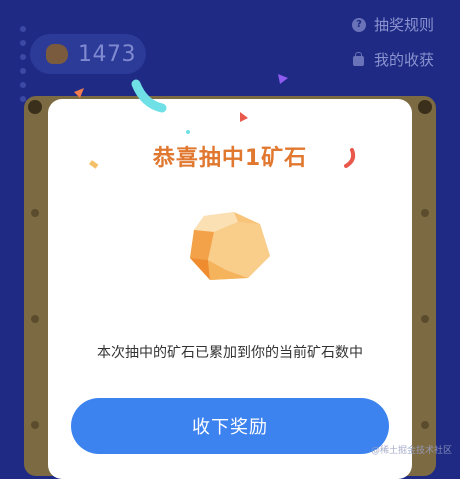  Describe the element at coordinates (230, 246) in the screenshot. I see `ore-icon` at that location.